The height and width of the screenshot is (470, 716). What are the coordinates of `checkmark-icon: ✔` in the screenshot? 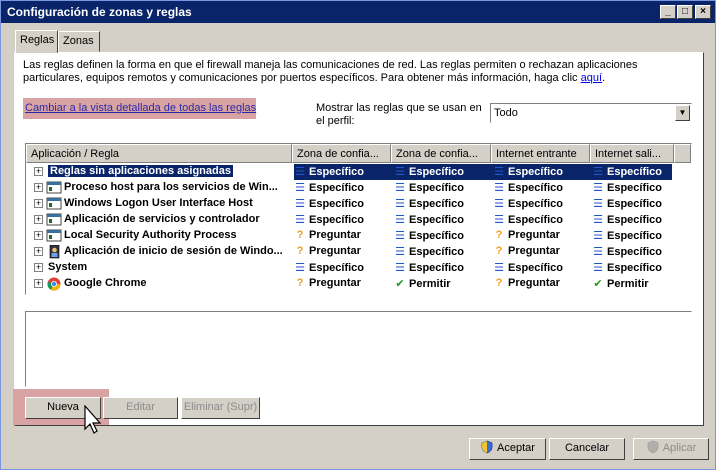 It's located at (400, 284).